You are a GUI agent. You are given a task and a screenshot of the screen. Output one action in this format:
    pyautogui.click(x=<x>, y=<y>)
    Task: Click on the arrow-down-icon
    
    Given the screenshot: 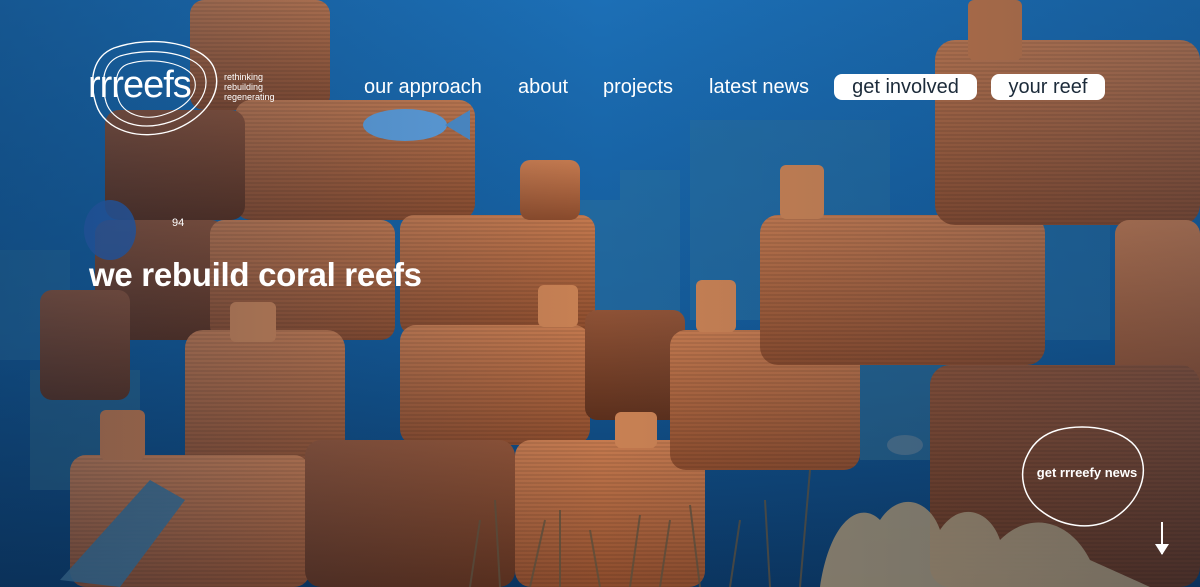 What is the action you would take?
    pyautogui.click(x=1162, y=538)
    